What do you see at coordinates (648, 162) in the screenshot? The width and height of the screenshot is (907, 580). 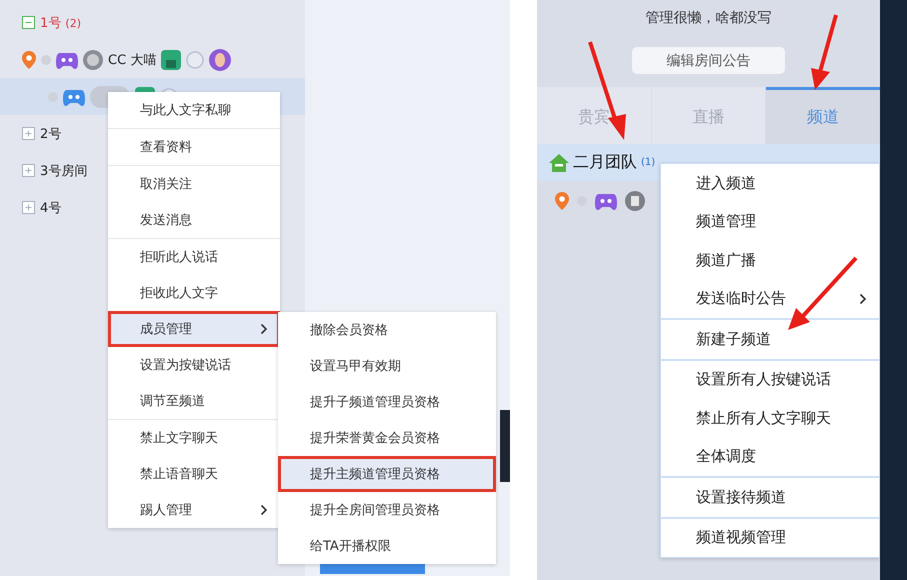 I see `member-count: (1)` at bounding box center [648, 162].